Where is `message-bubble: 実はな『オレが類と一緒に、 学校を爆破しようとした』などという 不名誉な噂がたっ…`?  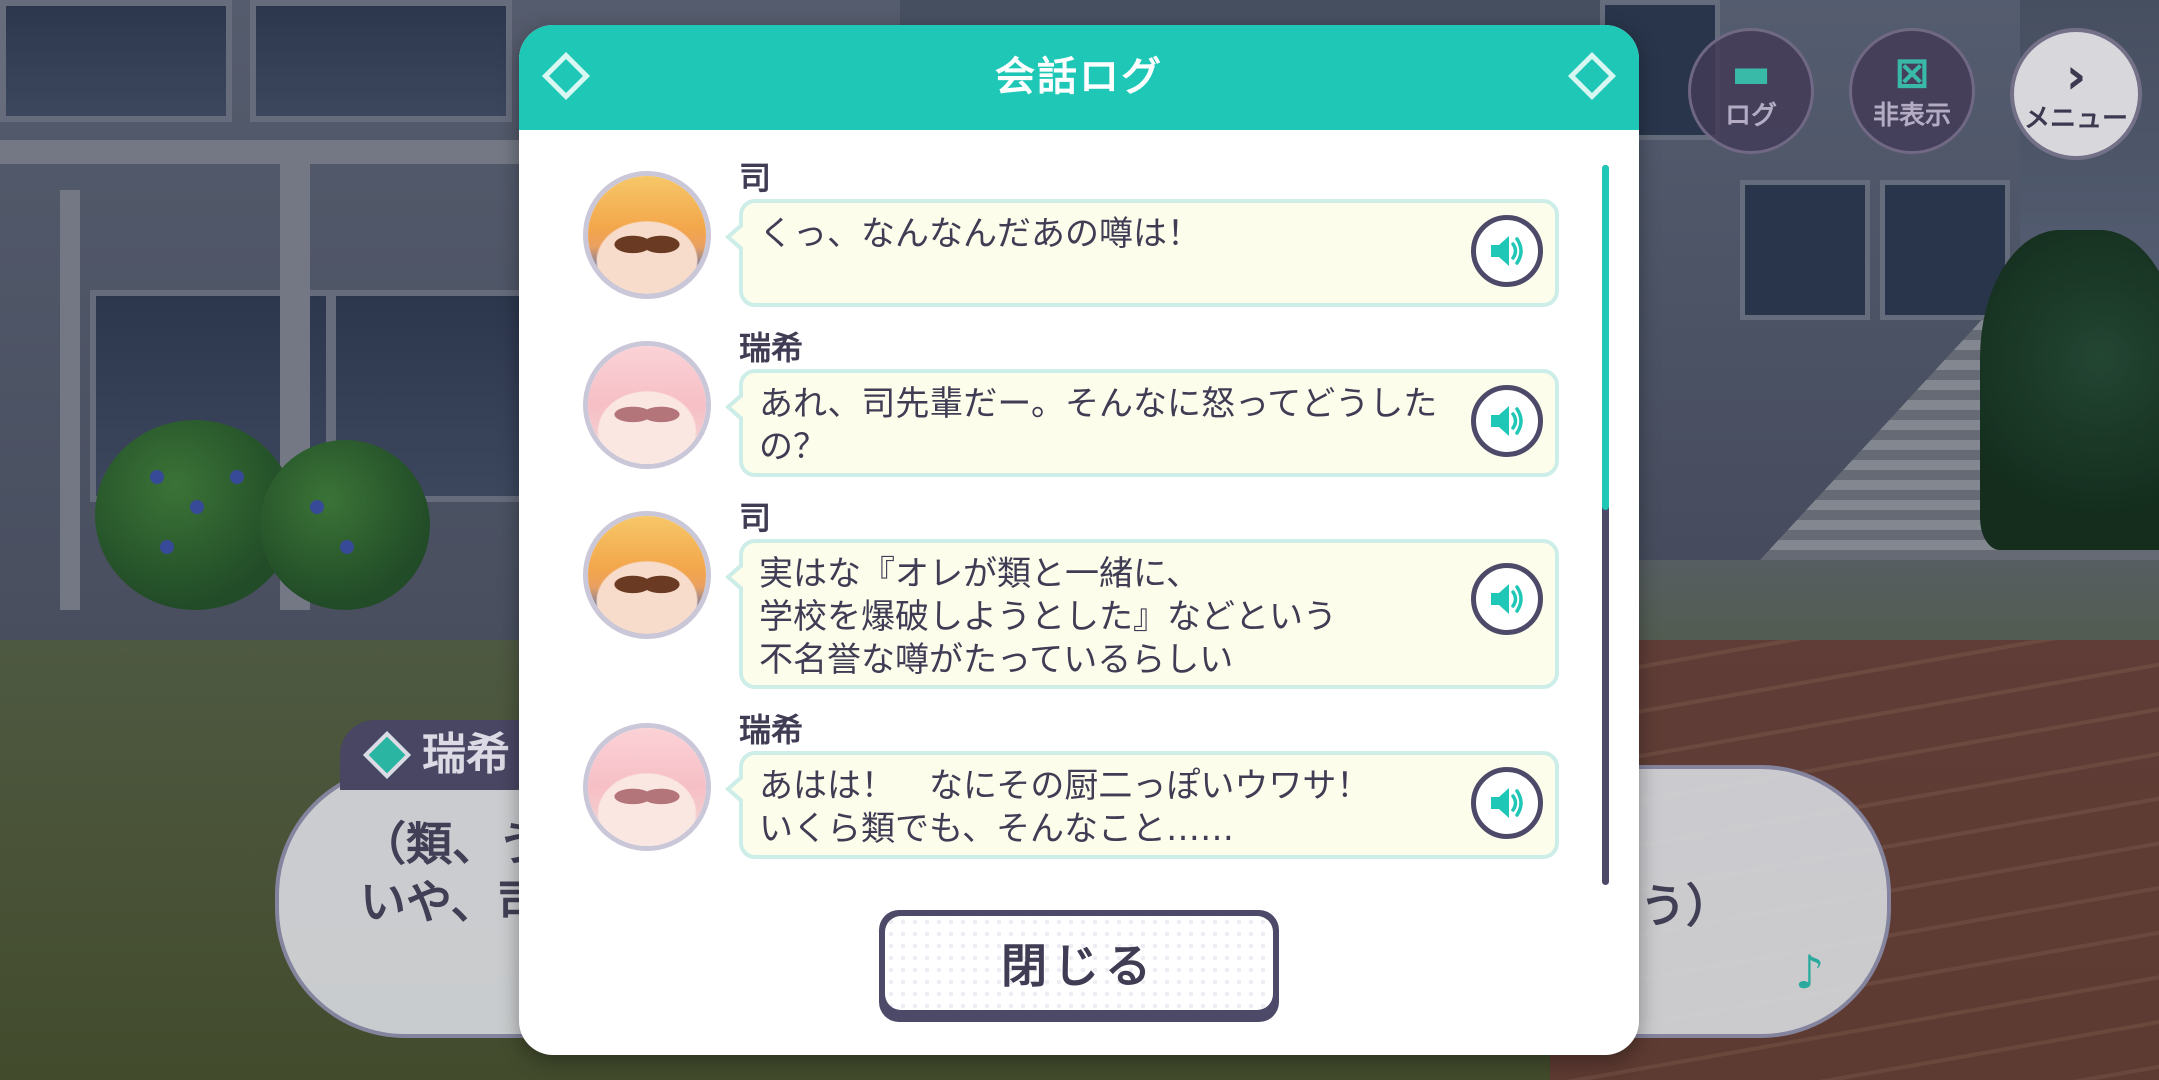
message-bubble: 実はな『オレが類と一緒に、 学校を爆破しようとした』などという 不名誉な噂がたっ… is located at coordinates (1142, 614).